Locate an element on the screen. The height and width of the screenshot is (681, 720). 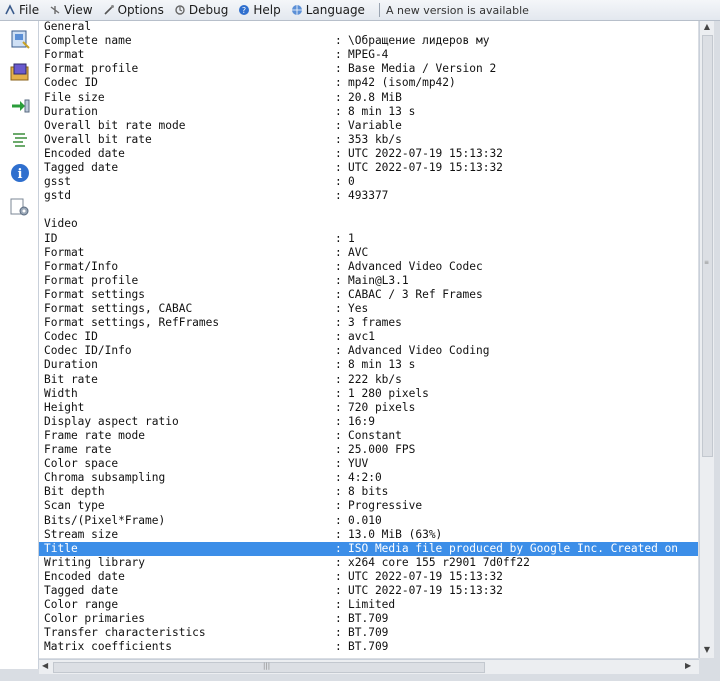
report-row: Codec ID: mp42 (isom/mp42) is located at coordinates (368, 83).